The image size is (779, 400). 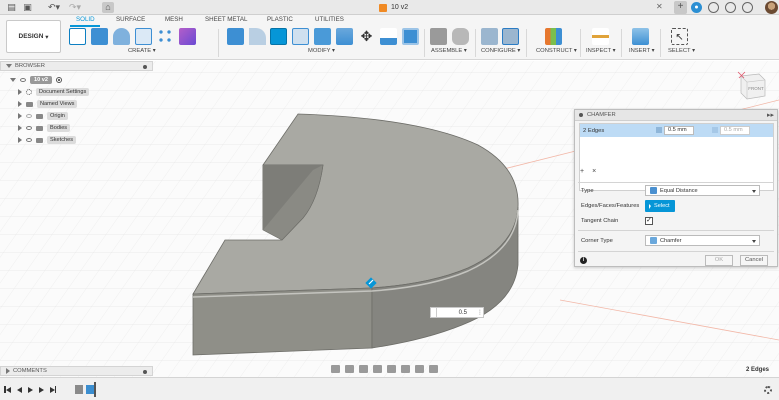 What do you see at coordinates (460, 313) in the screenshot?
I see `distance-input-value: 0.5` at bounding box center [460, 313].